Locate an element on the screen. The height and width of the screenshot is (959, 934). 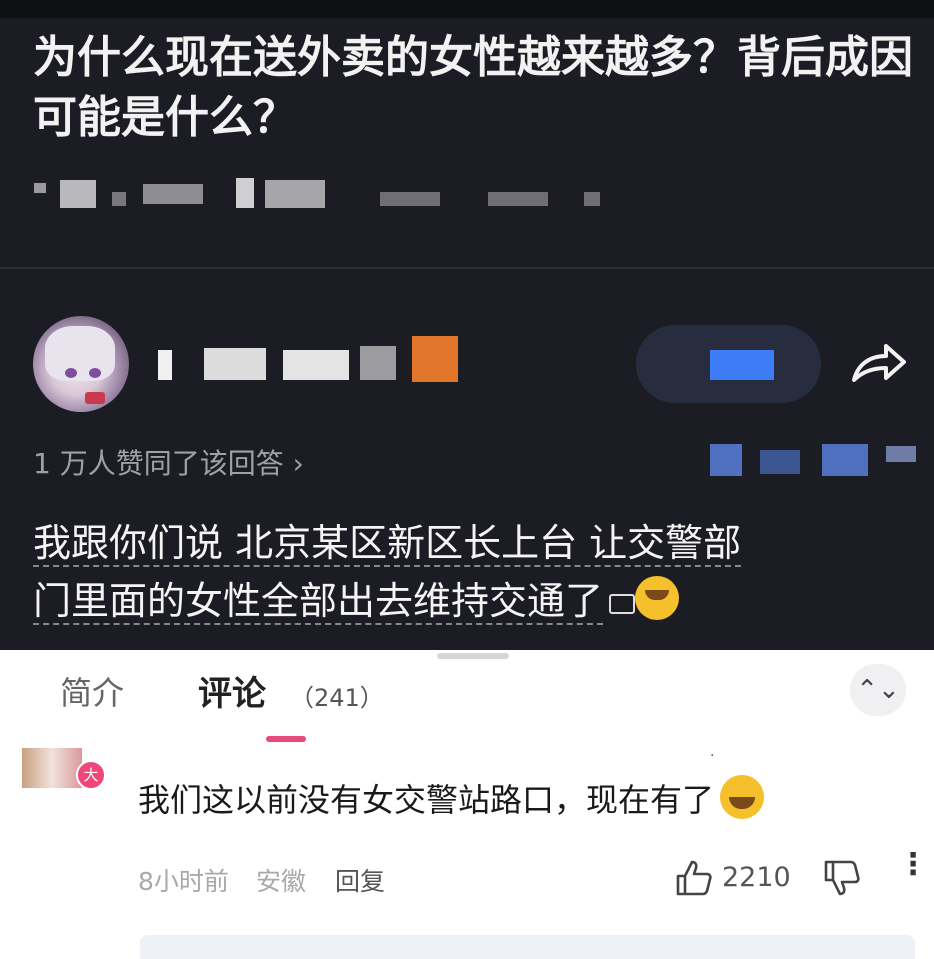
active-tab-indicator is located at coordinates (286, 739).